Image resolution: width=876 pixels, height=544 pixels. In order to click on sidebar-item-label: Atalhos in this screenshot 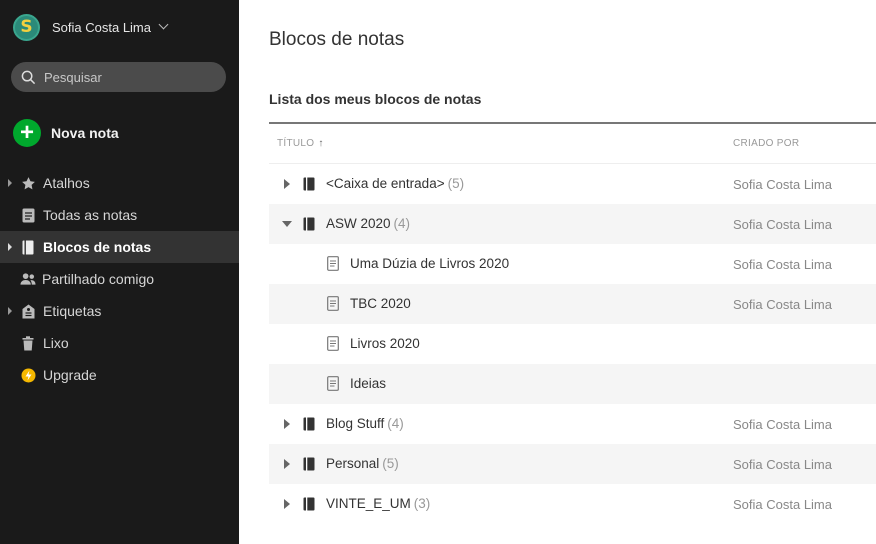, I will do `click(66, 183)`.